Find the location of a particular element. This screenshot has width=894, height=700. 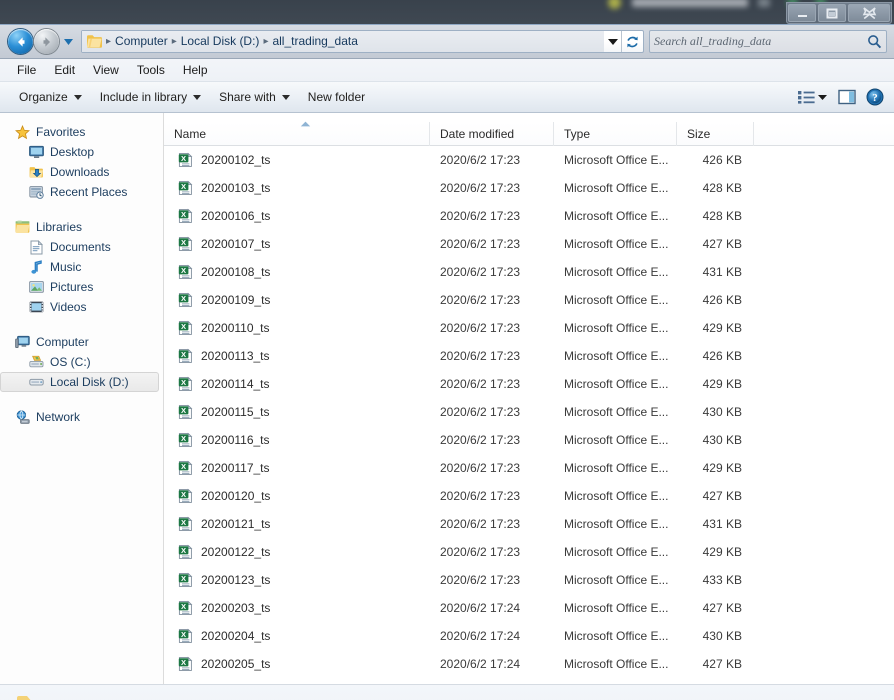

maximize-button is located at coordinates (832, 13).